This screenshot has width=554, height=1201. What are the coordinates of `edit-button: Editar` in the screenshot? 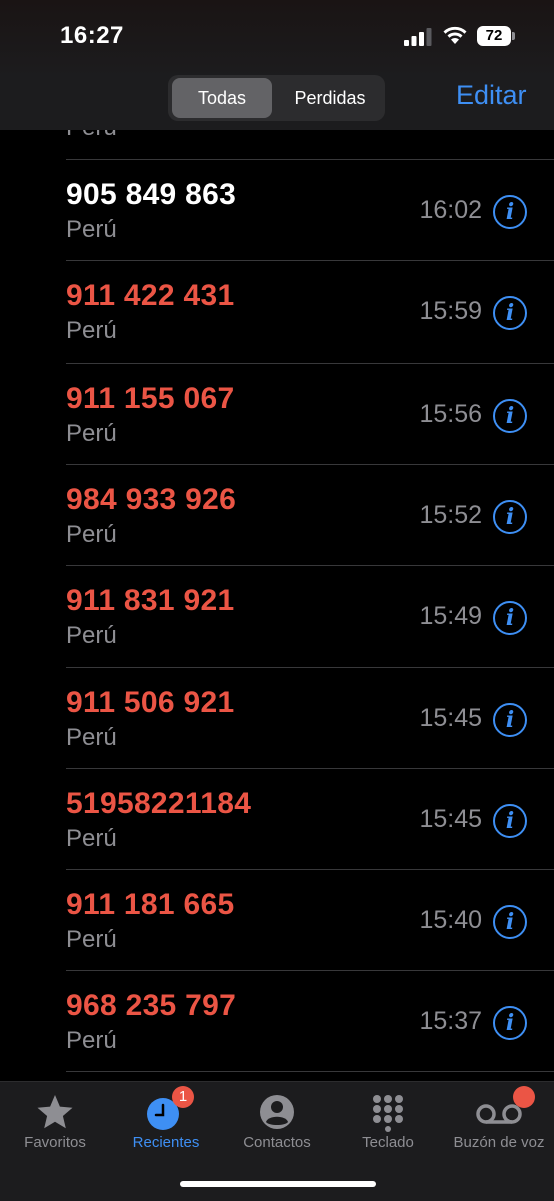 It's located at (491, 95).